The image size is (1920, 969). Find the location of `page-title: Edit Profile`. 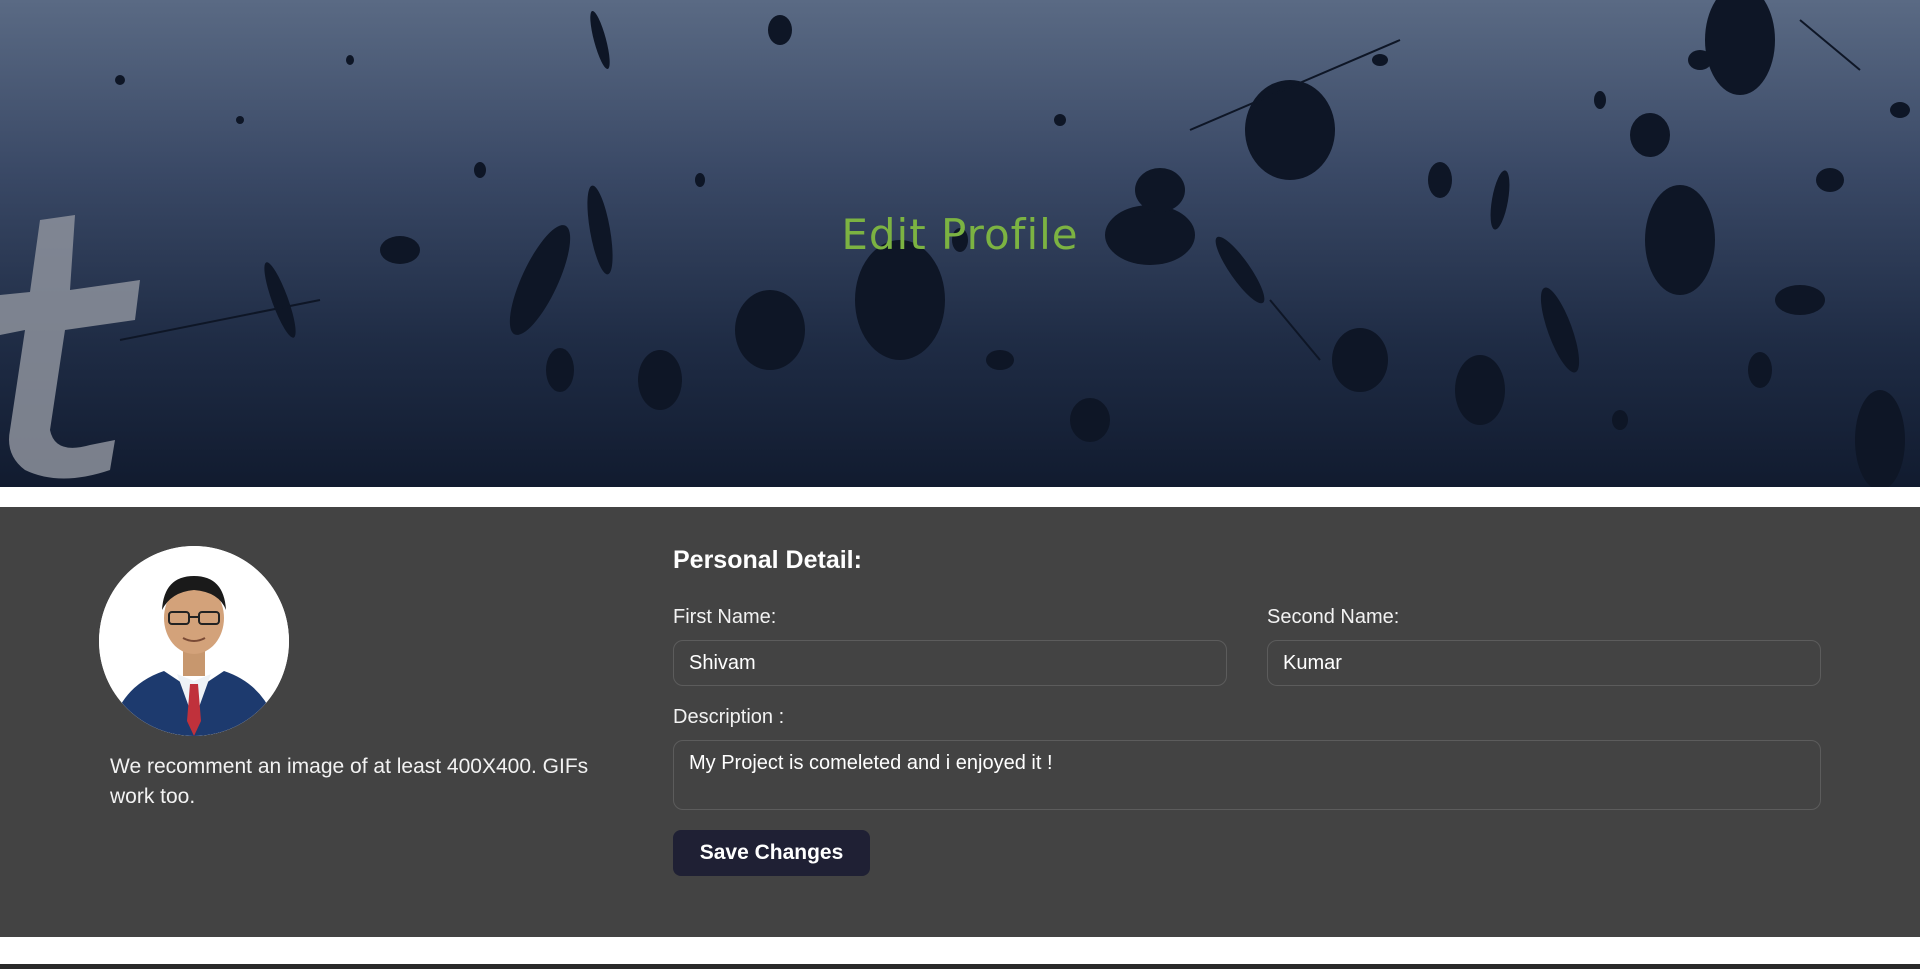

page-title: Edit Profile is located at coordinates (960, 234).